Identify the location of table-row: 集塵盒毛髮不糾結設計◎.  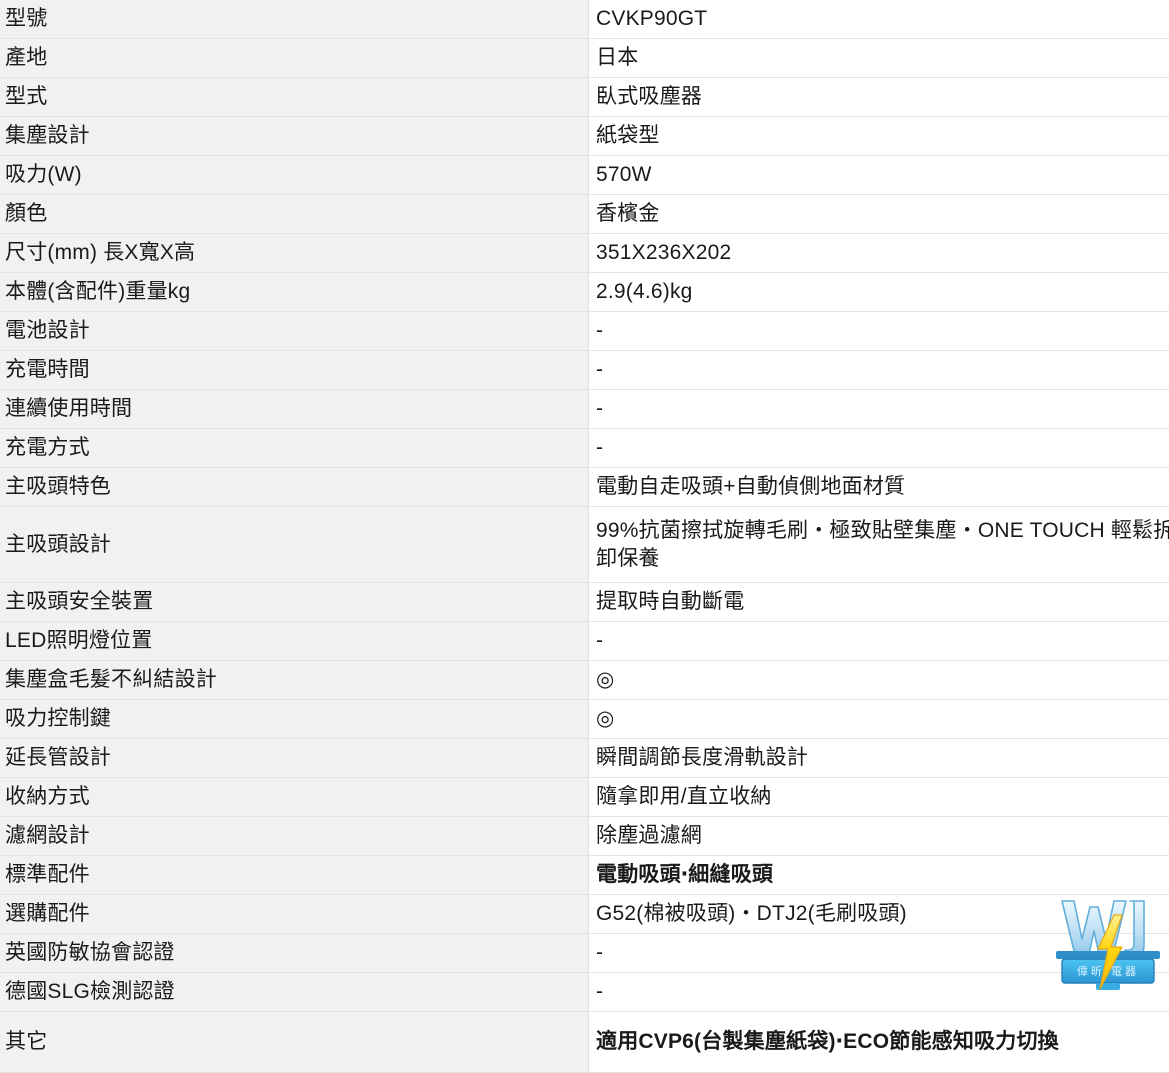
(584, 680).